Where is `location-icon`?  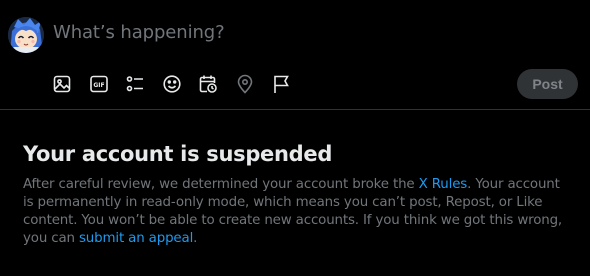
location-icon is located at coordinates (244, 84).